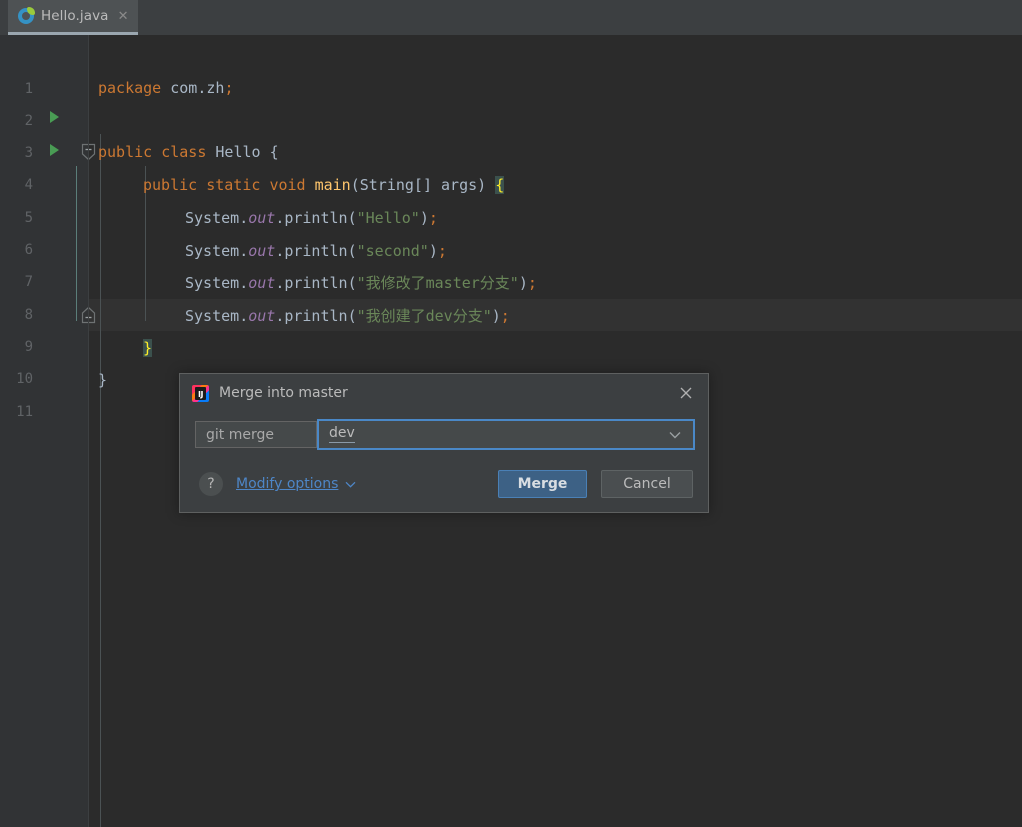 The image size is (1022, 827). I want to click on intellij-idea-icon: IJ, so click(200, 393).